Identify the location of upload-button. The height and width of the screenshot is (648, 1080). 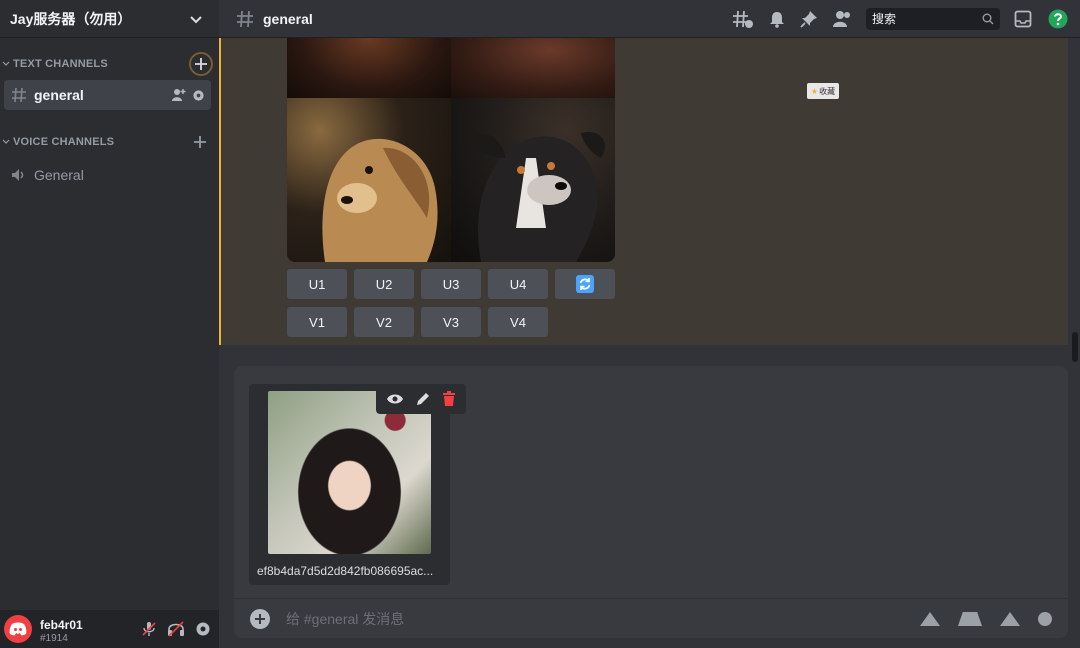
(260, 619).